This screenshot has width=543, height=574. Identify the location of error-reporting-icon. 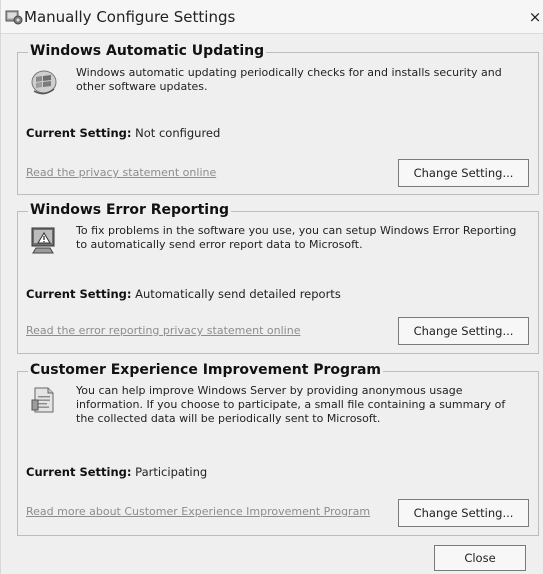
(44, 240).